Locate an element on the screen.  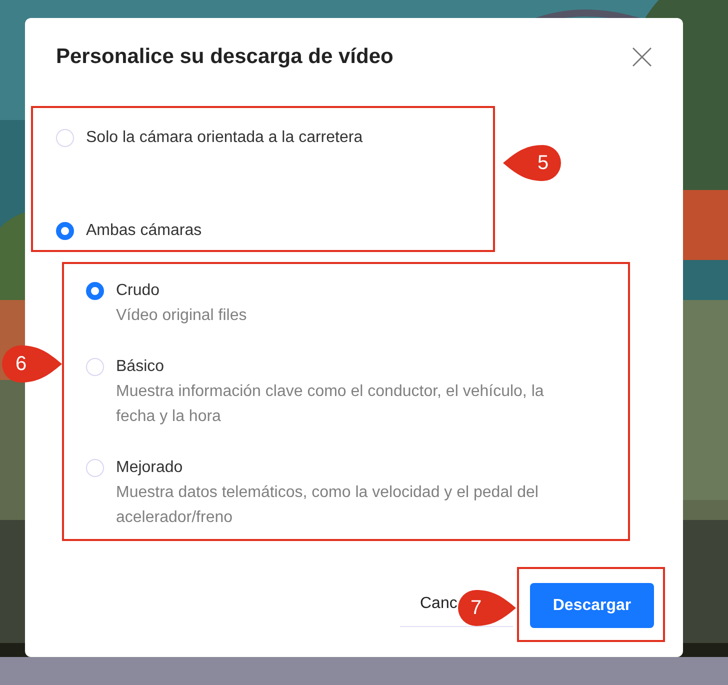
option-description: Vídeo original files is located at coordinates (182, 316).